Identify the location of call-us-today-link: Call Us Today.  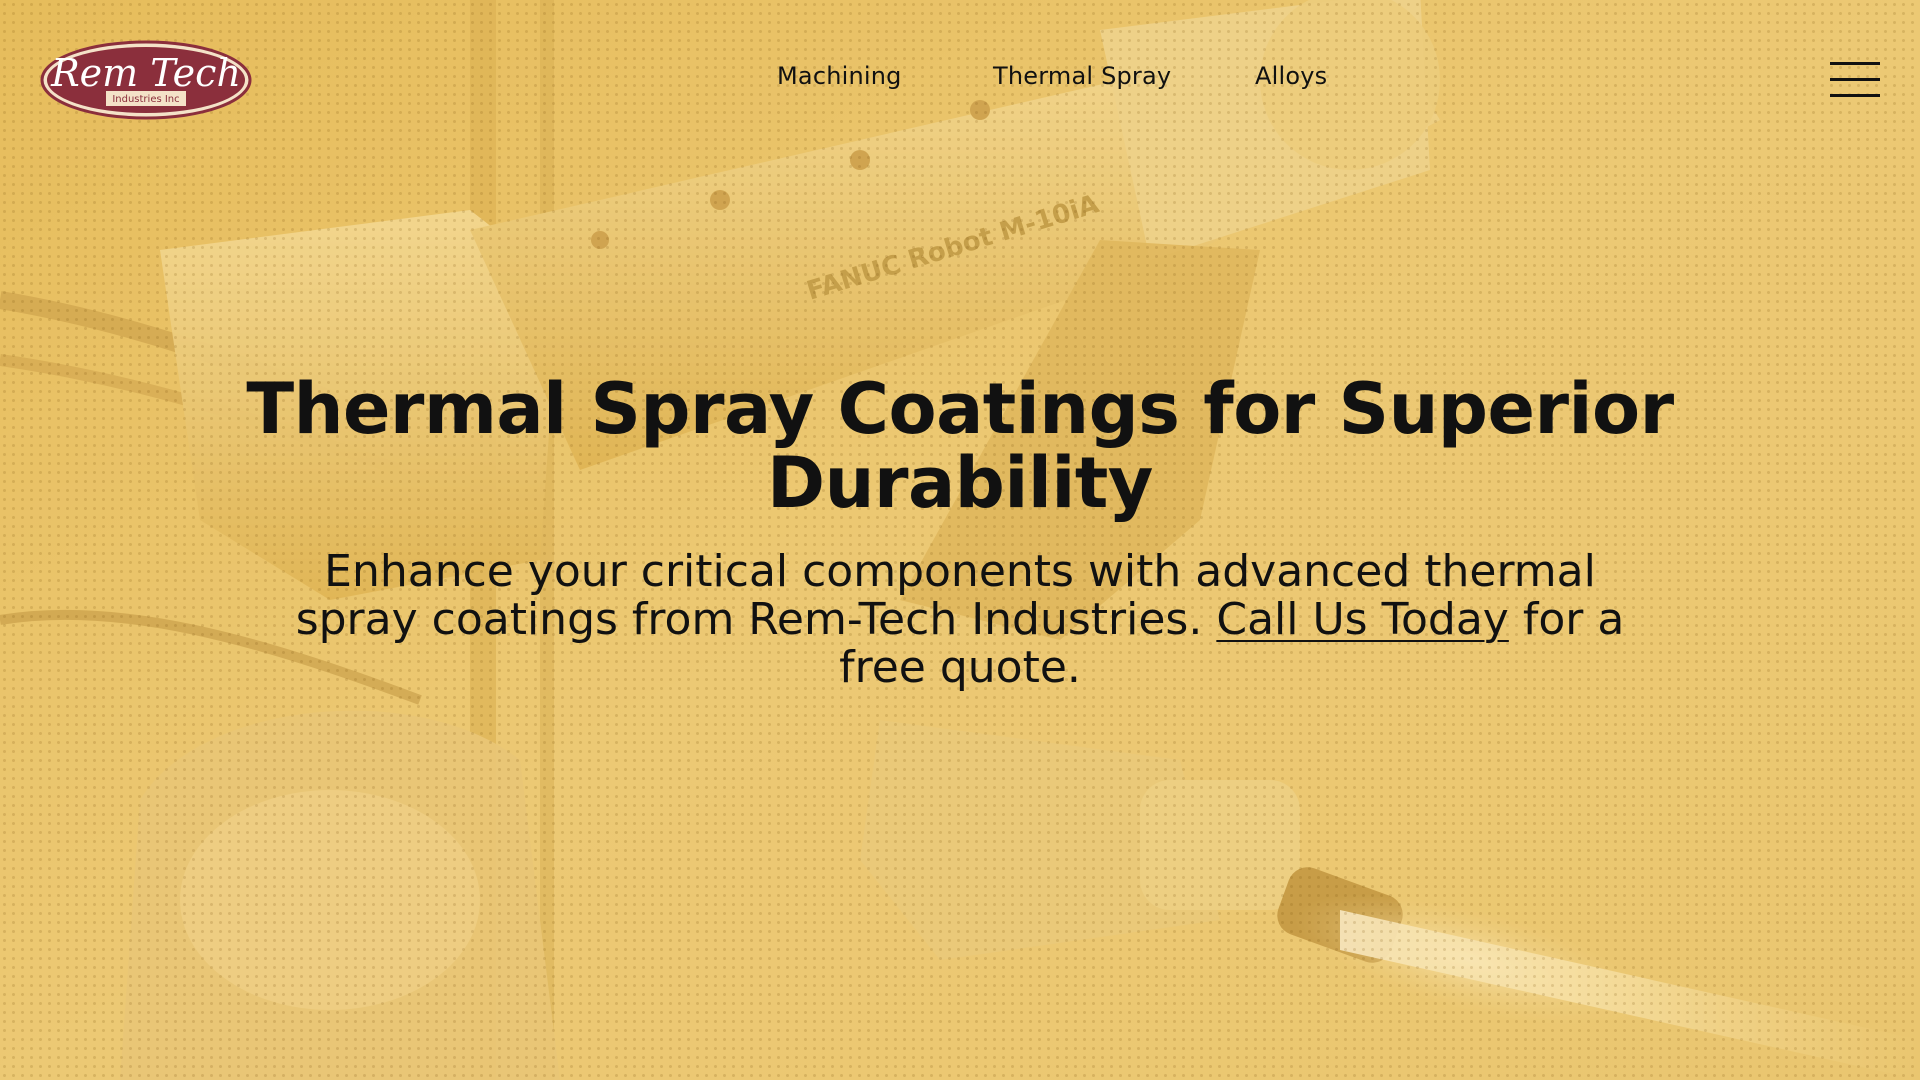
(1362, 619).